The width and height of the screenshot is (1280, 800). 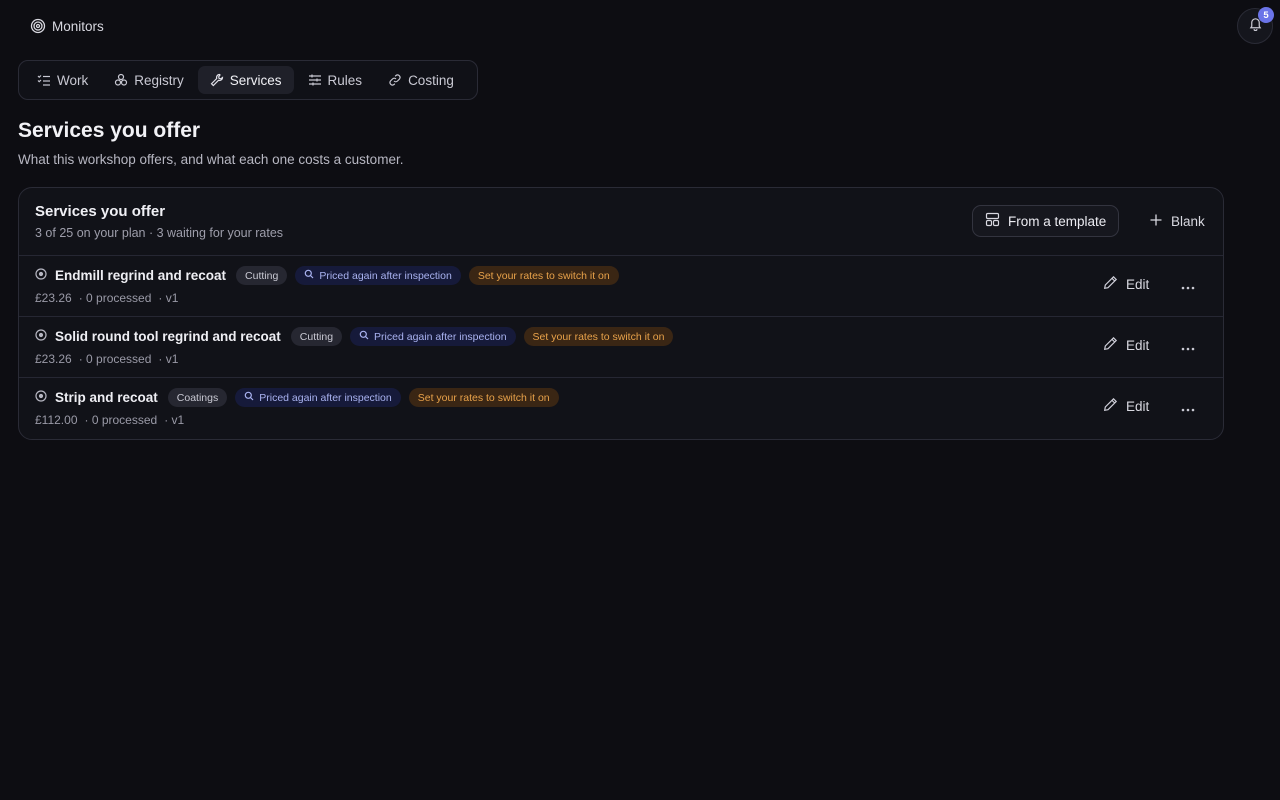 What do you see at coordinates (106, 397) in the screenshot?
I see `service-name: Strip and recoat` at bounding box center [106, 397].